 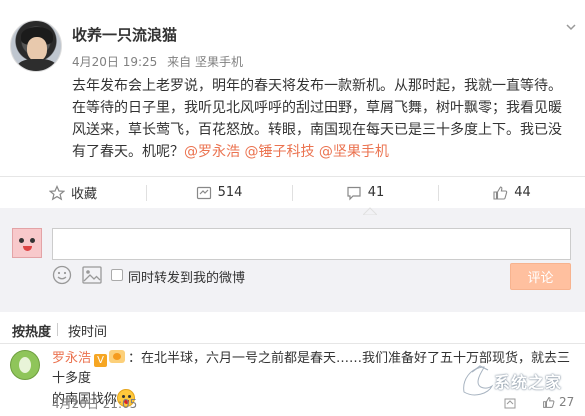 I want to click on avatar-figure, so click(x=25, y=365).